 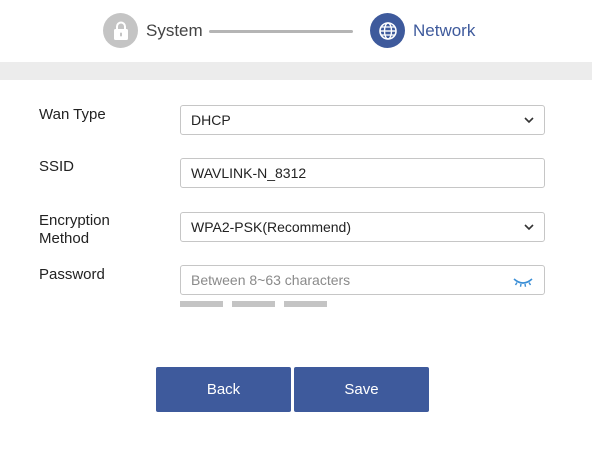 I want to click on globe-icon, so click(x=387, y=30).